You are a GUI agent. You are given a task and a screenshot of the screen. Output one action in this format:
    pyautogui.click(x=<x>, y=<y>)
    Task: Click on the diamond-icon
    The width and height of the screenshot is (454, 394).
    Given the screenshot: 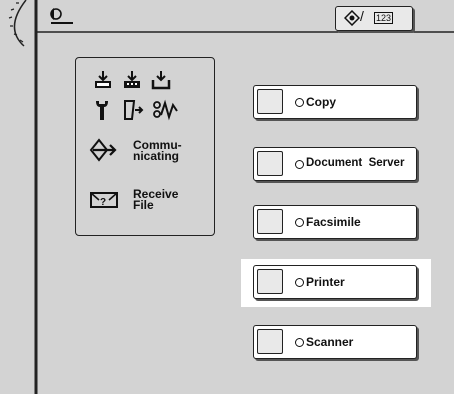 What is the action you would take?
    pyautogui.click(x=352, y=18)
    